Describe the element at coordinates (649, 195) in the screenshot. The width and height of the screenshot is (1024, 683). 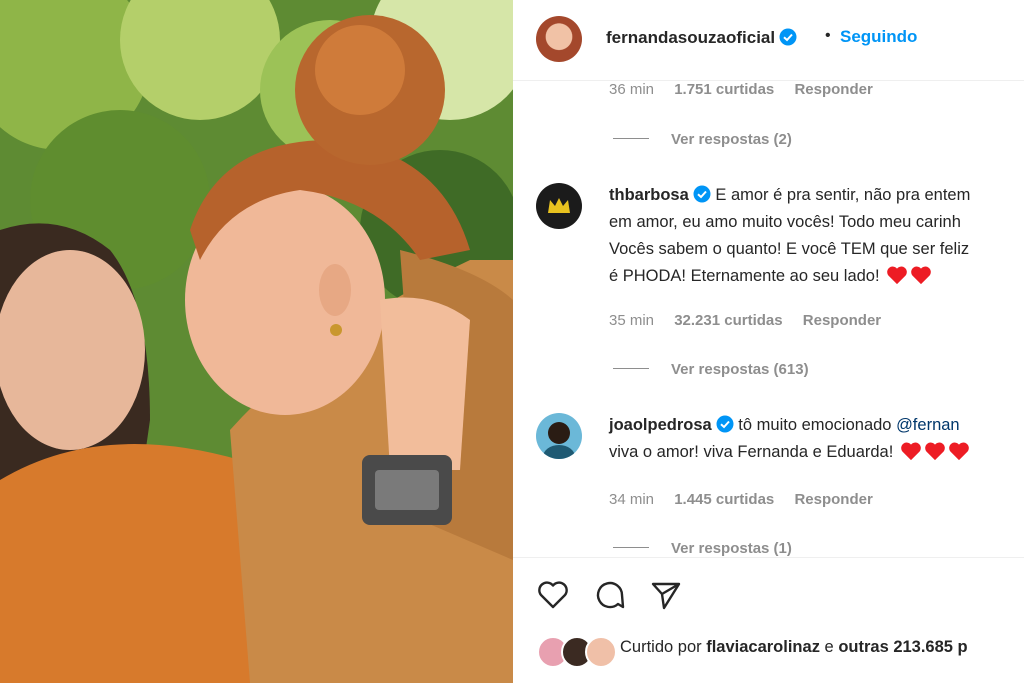
I see `commenter-username: thbarbosa` at that location.